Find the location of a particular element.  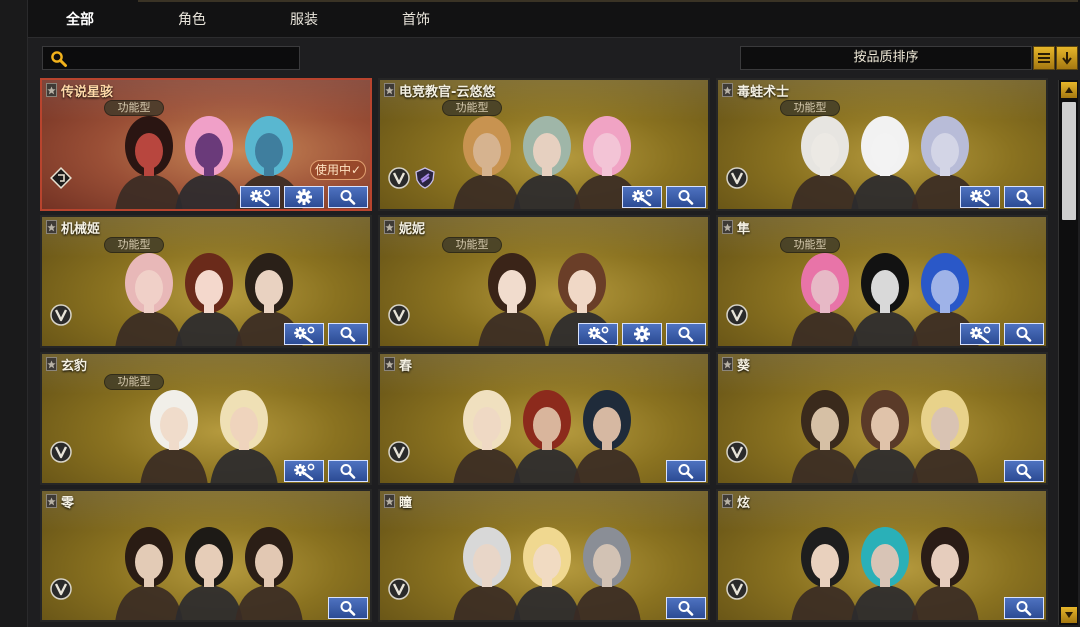

sort-dropdown: 按品质排序 is located at coordinates (886, 58).